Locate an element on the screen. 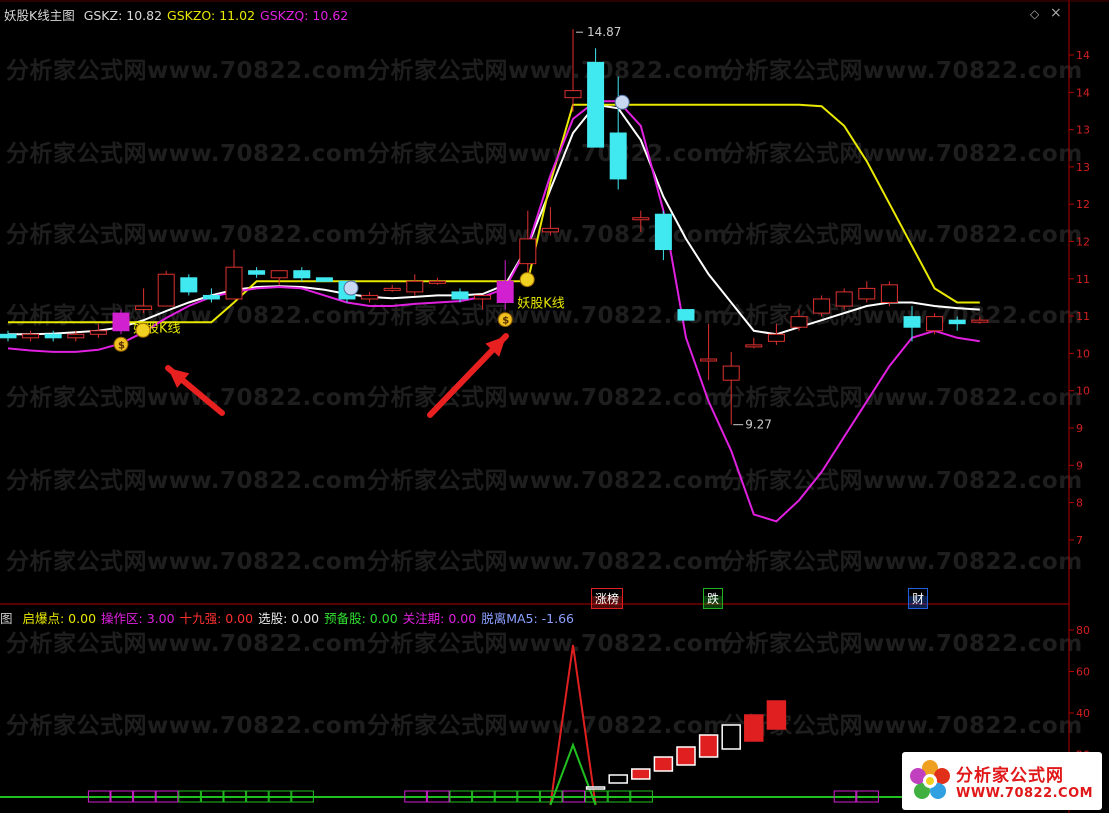 This screenshot has height=813, width=1109. indicator-values: GSKZ: 10.82 GSKZO: 11.02 GSKZQ: 10.62 is located at coordinates (219, 15).